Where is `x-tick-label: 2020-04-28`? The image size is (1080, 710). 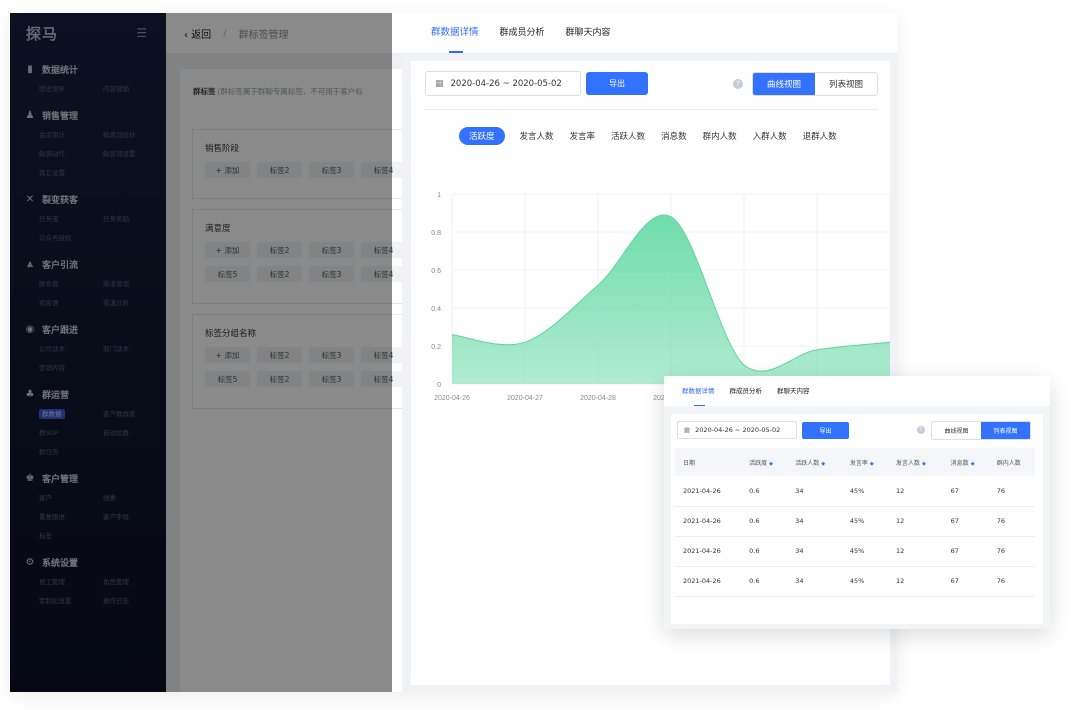
x-tick-label: 2020-04-28 is located at coordinates (598, 398).